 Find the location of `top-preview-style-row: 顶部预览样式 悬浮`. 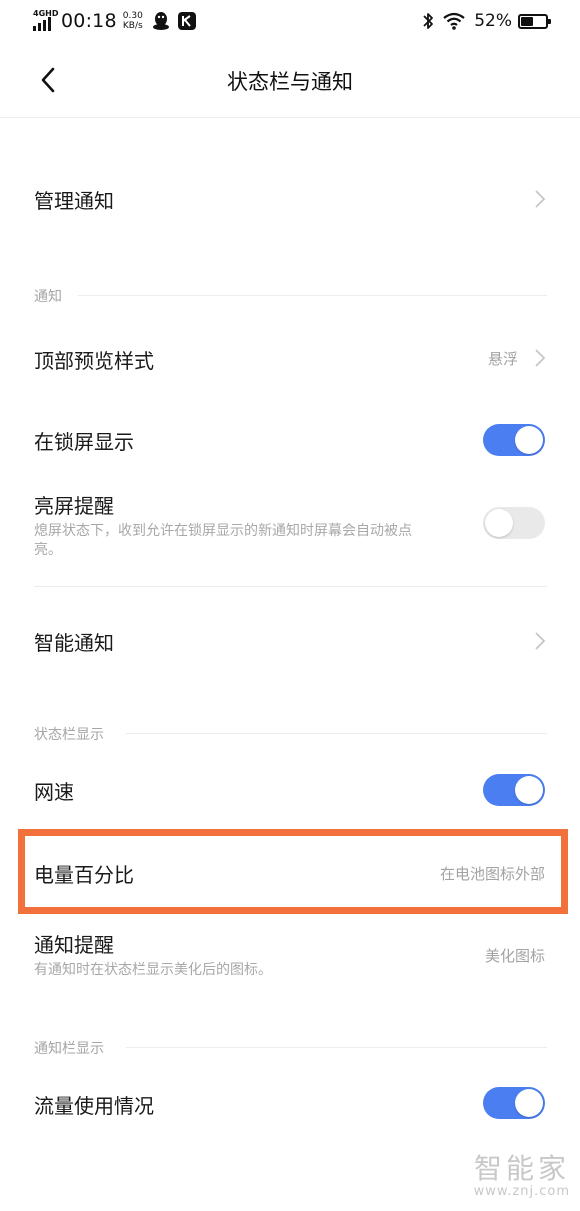

top-preview-style-row: 顶部预览样式 悬浮 is located at coordinates (290, 358).